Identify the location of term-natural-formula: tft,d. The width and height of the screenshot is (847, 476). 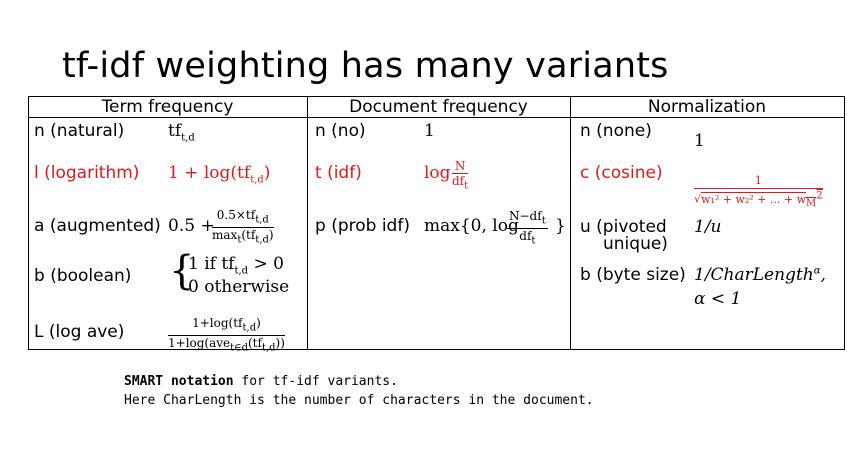
(181, 132).